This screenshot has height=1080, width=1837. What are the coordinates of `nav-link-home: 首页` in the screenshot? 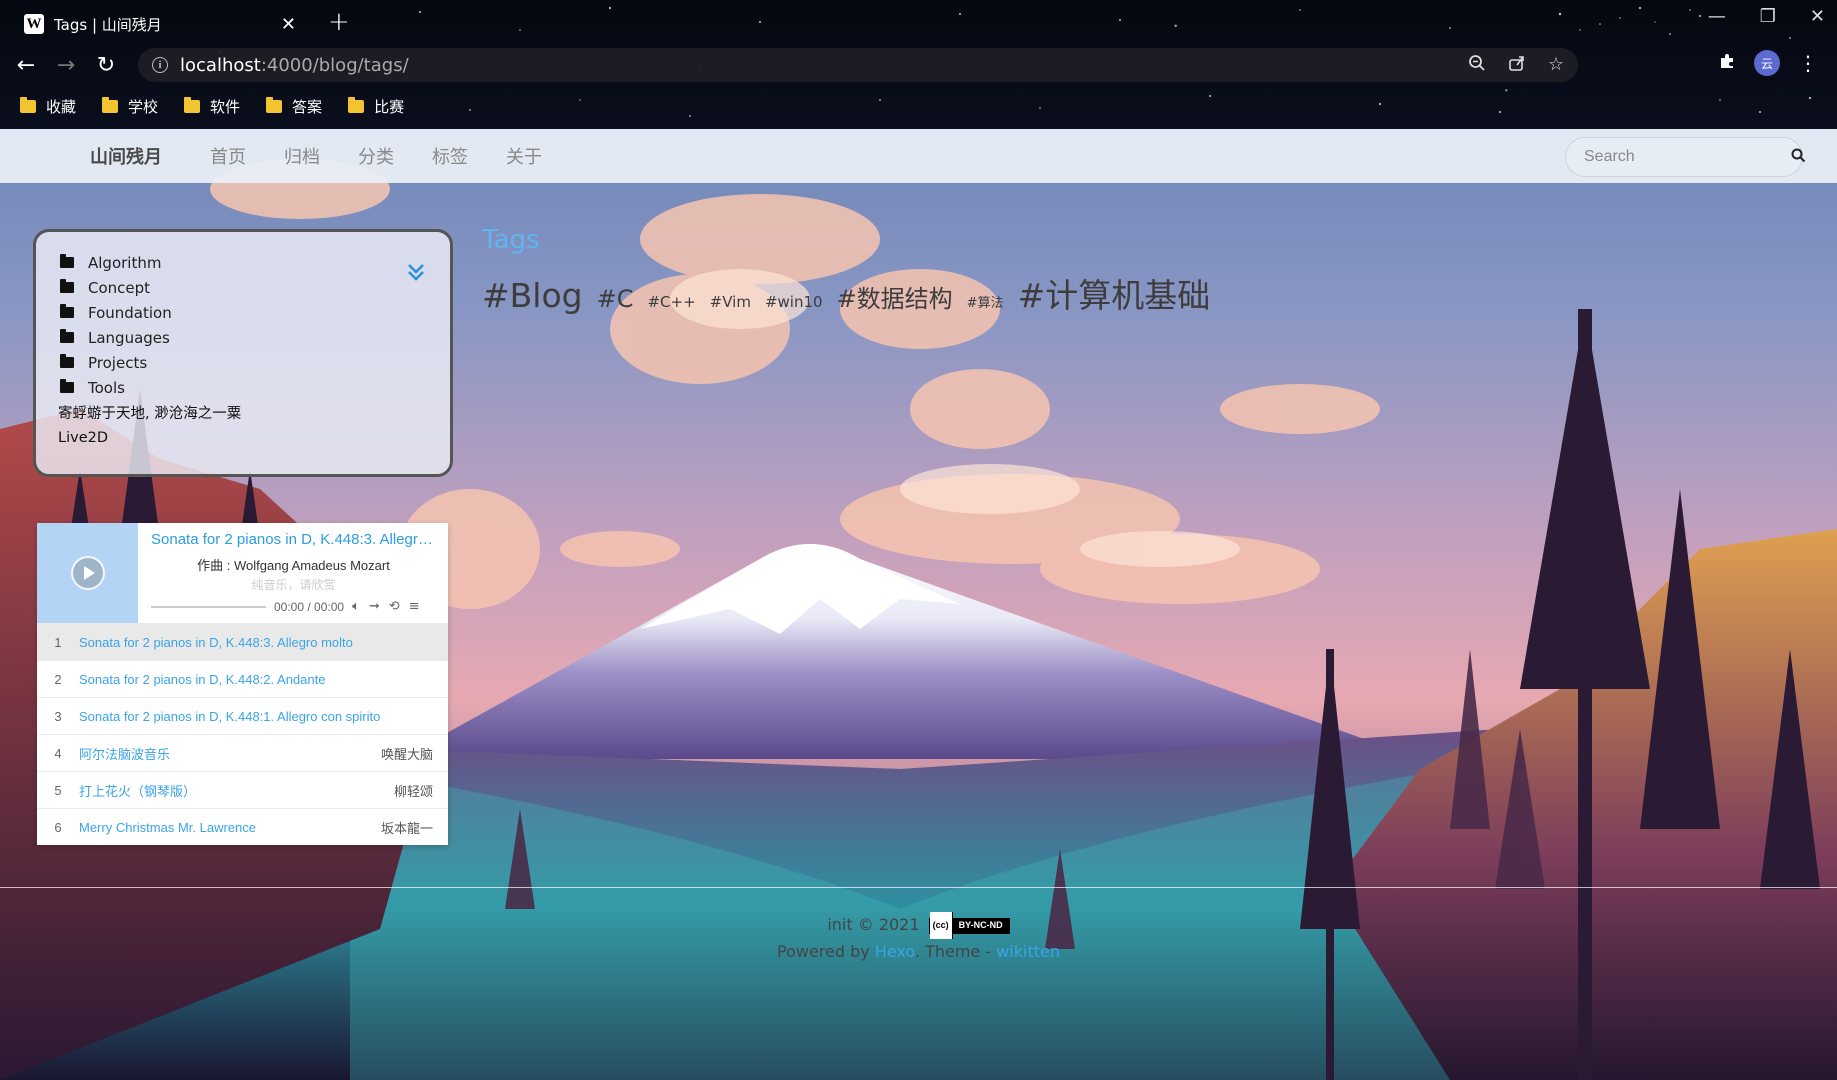 It's located at (228, 156).